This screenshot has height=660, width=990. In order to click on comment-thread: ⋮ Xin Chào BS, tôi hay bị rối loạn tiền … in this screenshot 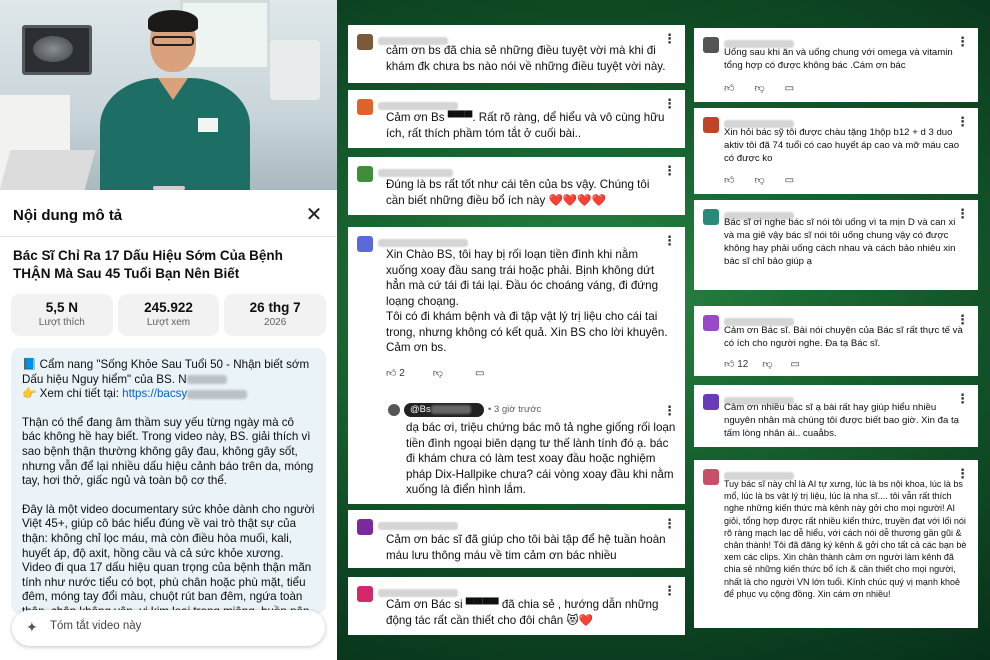, I will do `click(516, 365)`.